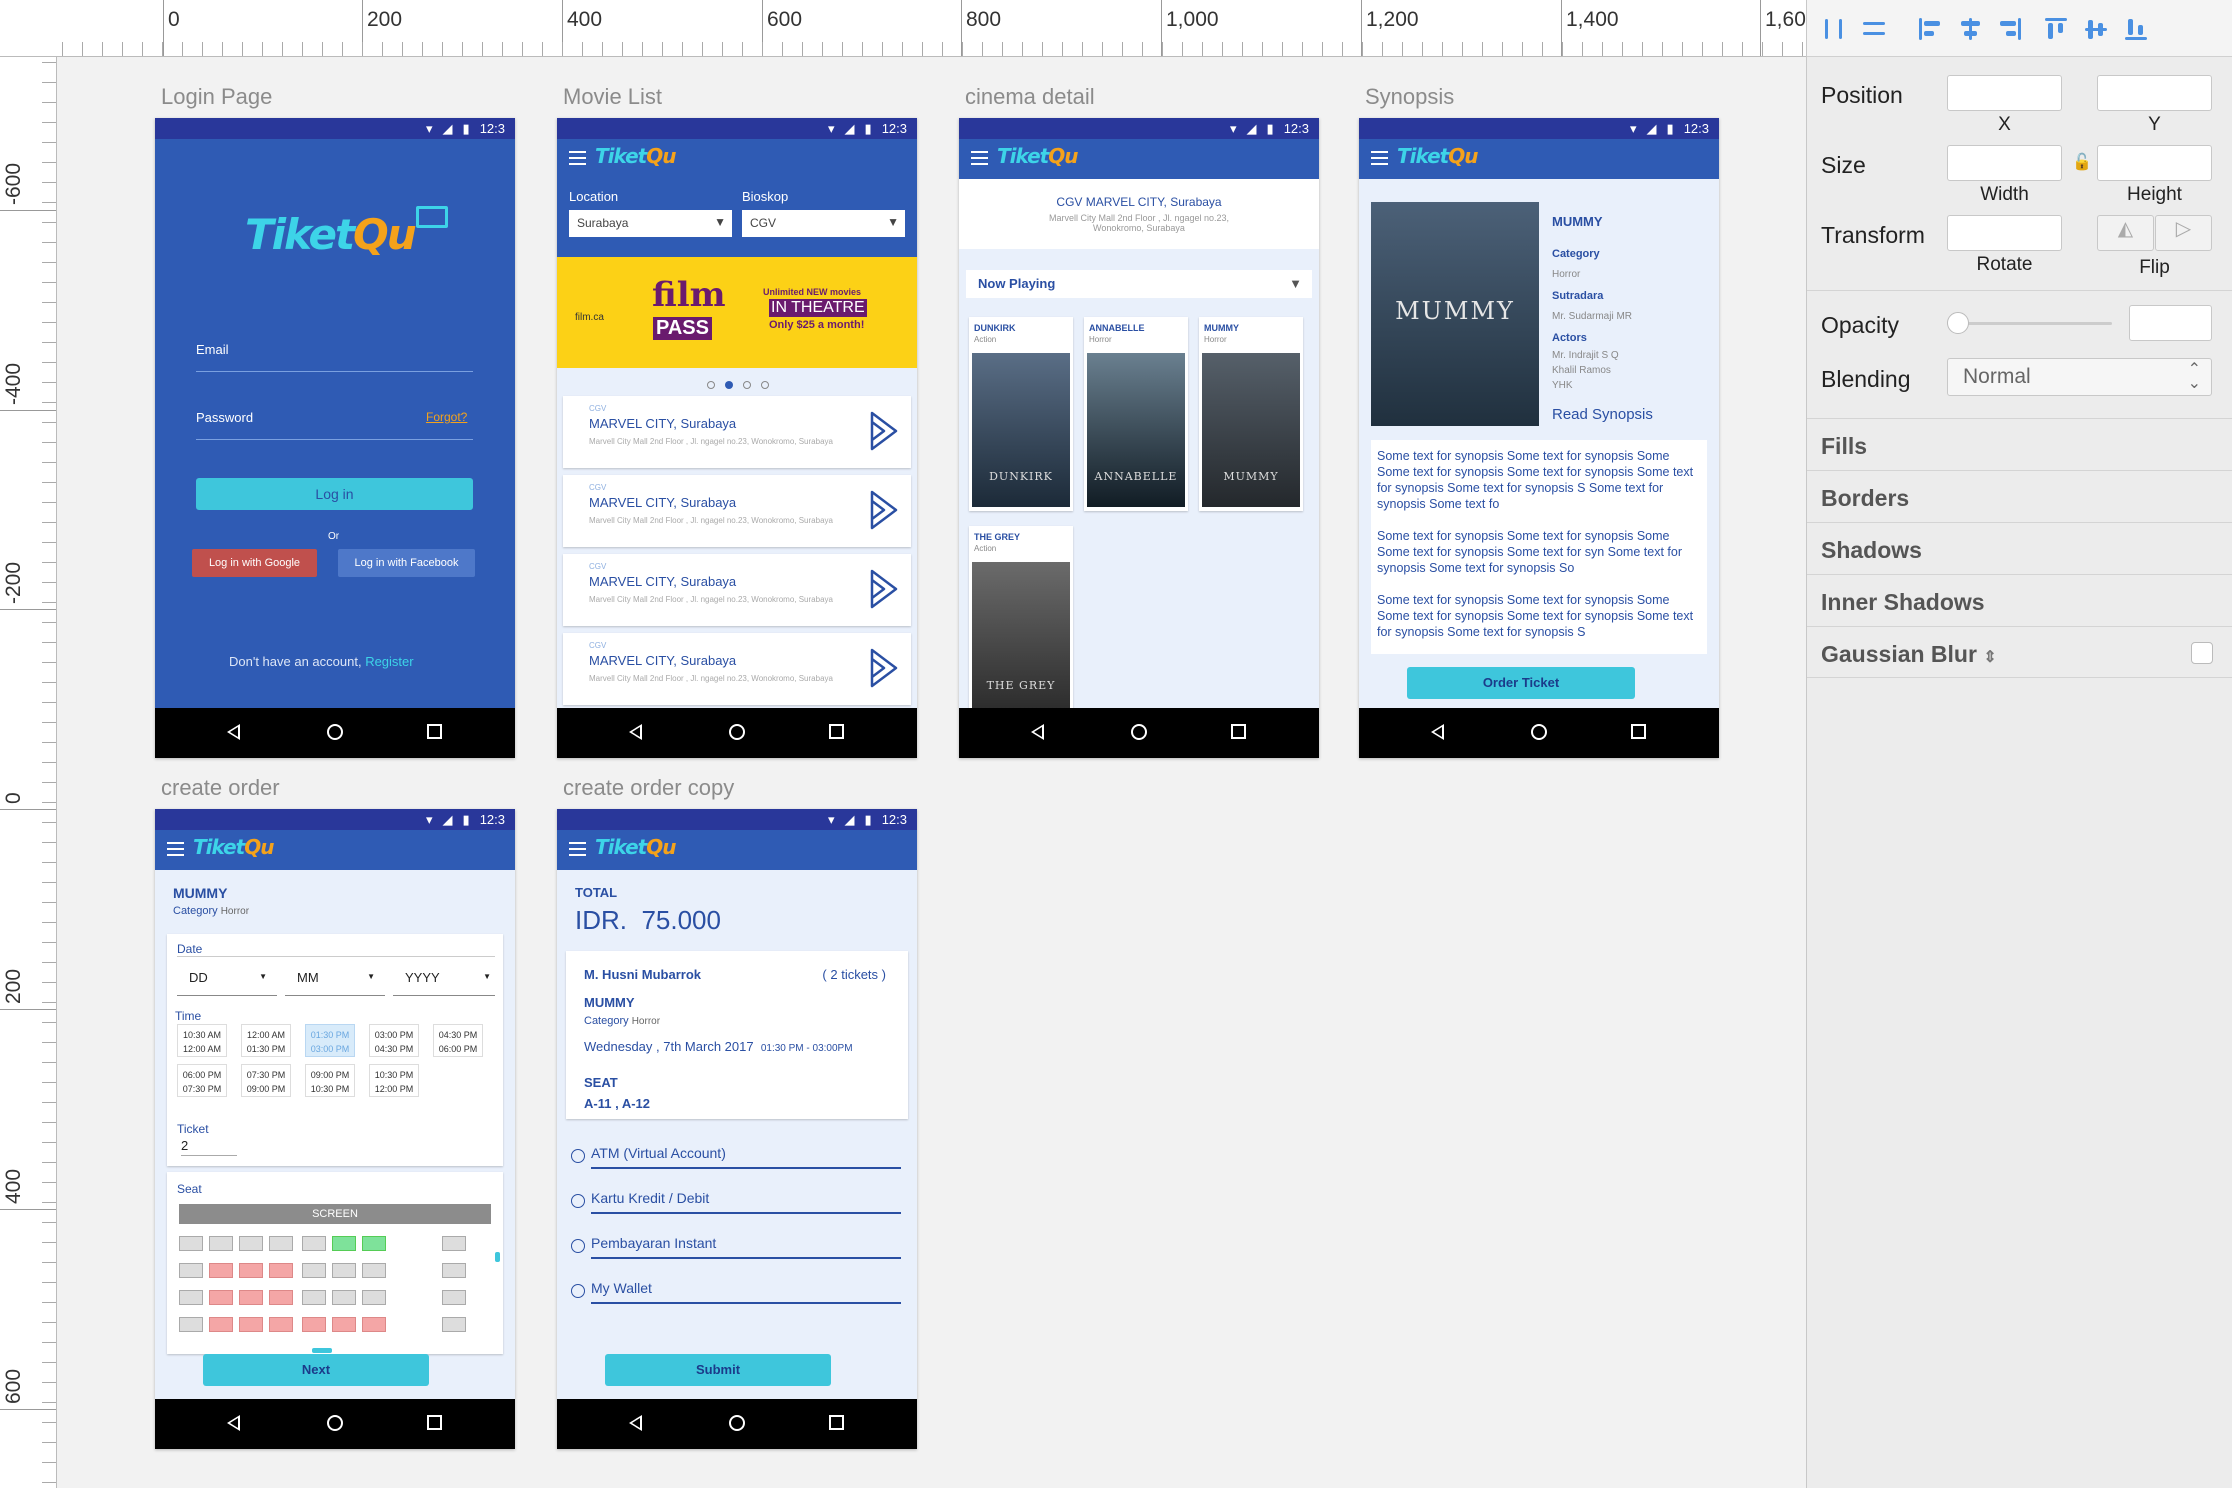 Image resolution: width=2232 pixels, height=1488 pixels. Describe the element at coordinates (2082, 162) in the screenshot. I see `lock-icon: 🔓` at that location.